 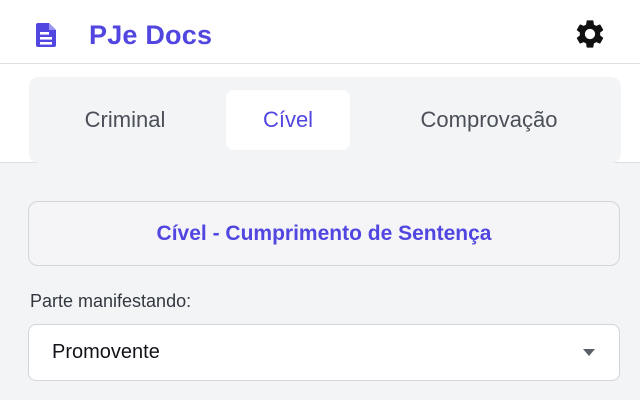 What do you see at coordinates (46, 35) in the screenshot?
I see `document-icon` at bounding box center [46, 35].